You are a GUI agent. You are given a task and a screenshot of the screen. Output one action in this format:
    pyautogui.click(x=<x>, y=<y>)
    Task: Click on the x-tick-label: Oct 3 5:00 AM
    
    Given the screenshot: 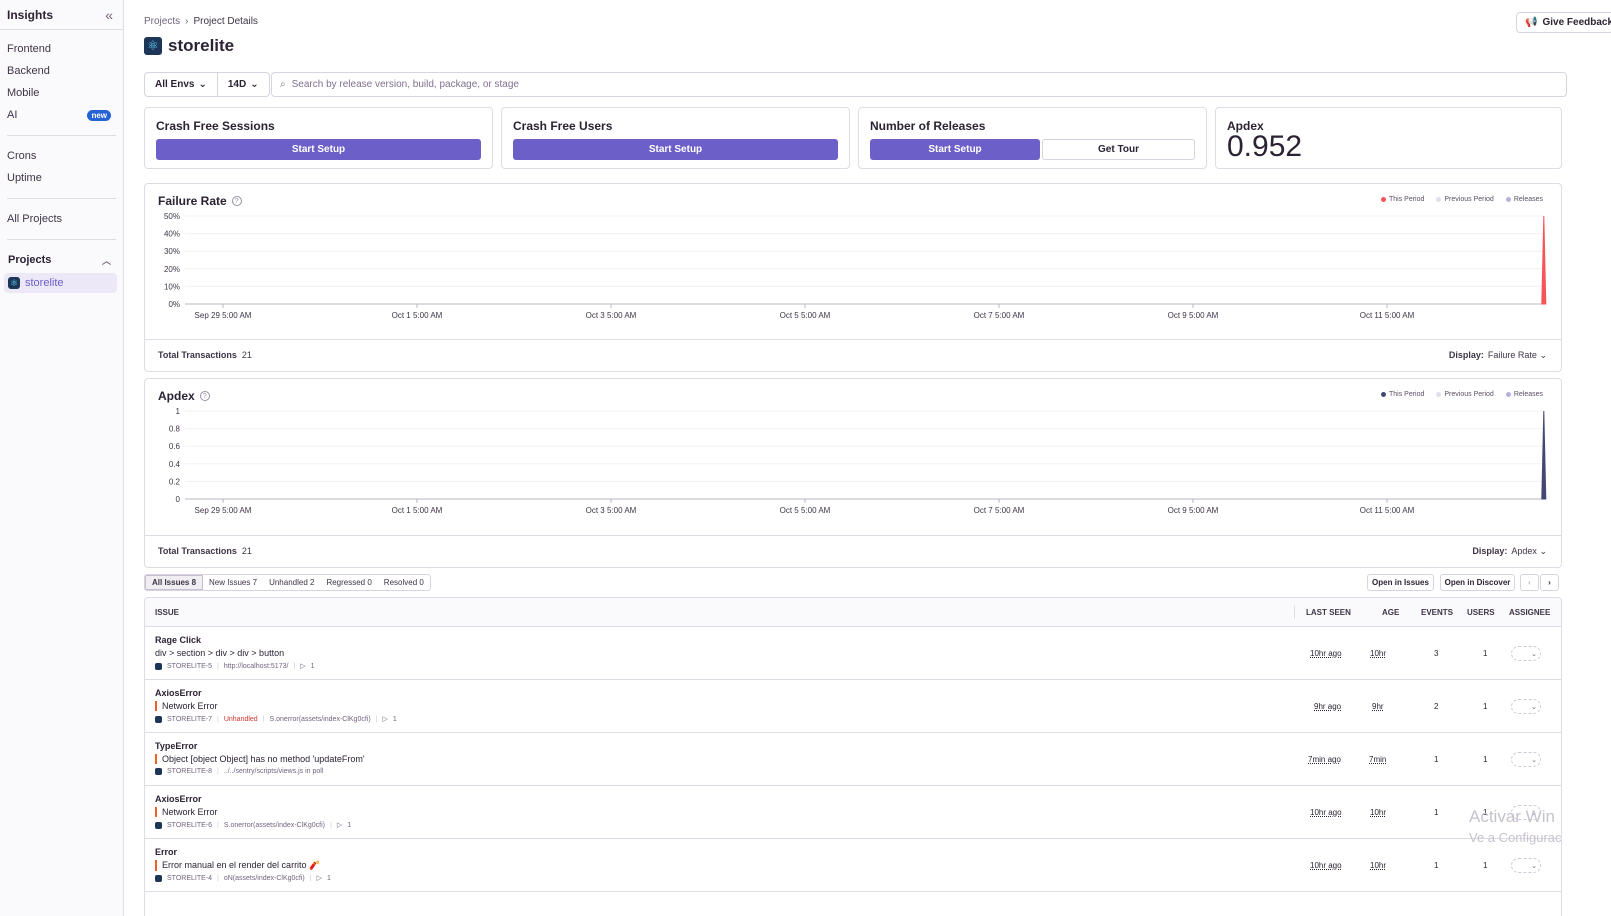 What is the action you would take?
    pyautogui.click(x=611, y=510)
    